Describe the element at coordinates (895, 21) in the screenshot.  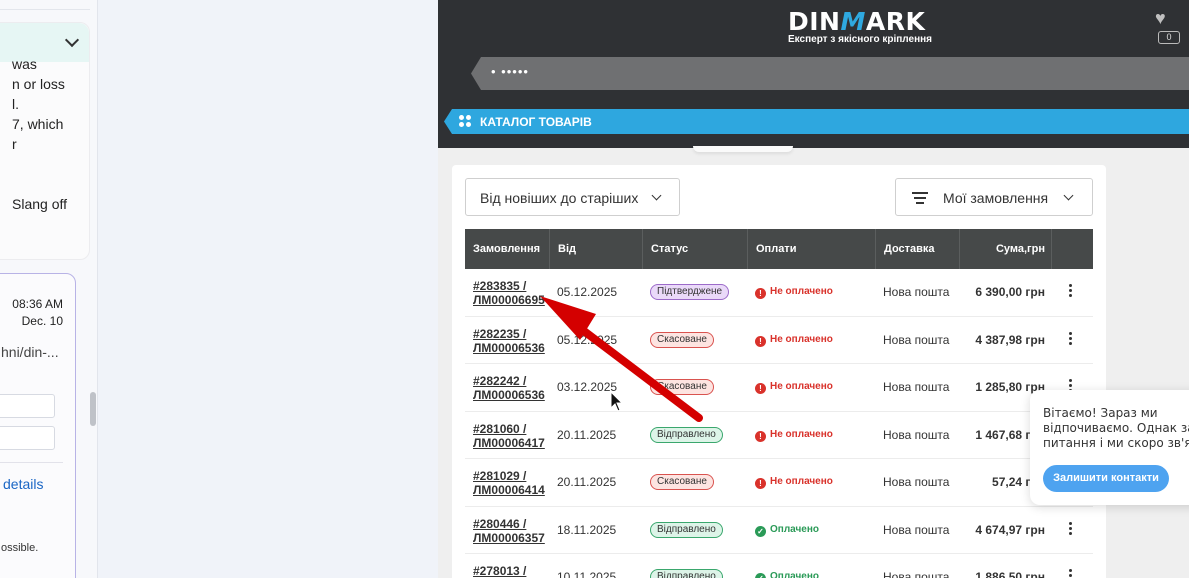
I see `logo-text-right: ARK` at that location.